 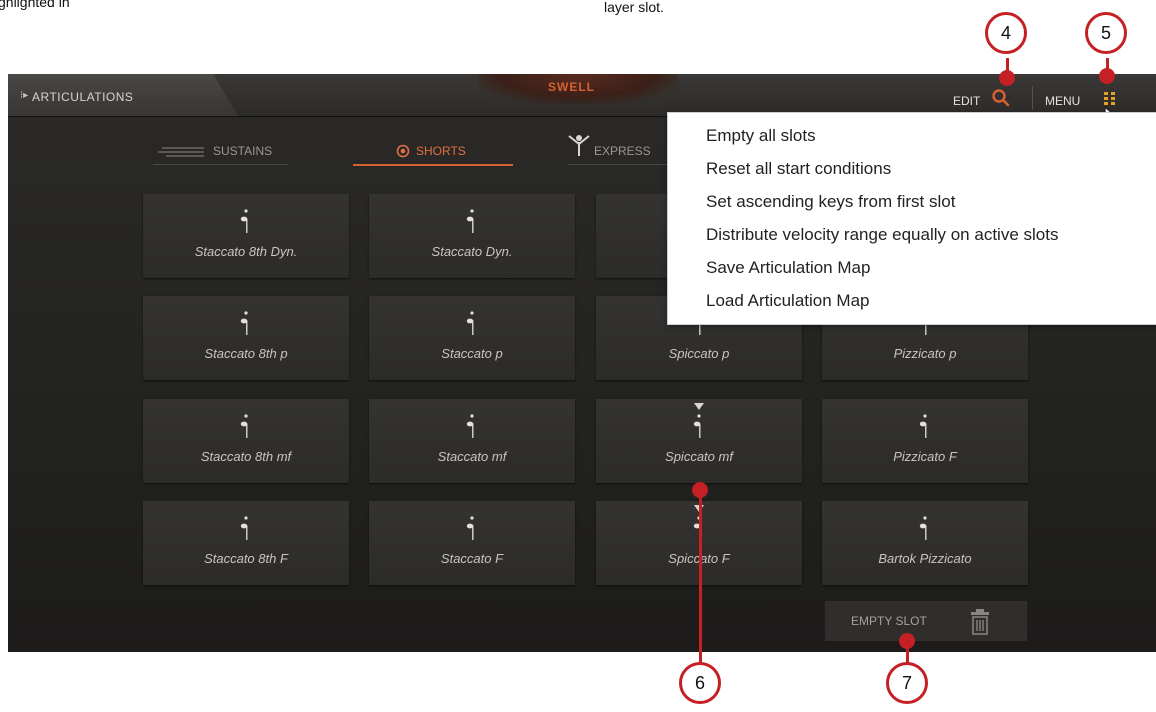 What do you see at coordinates (441, 151) in the screenshot?
I see `tab-shorts-label: SHORTS` at bounding box center [441, 151].